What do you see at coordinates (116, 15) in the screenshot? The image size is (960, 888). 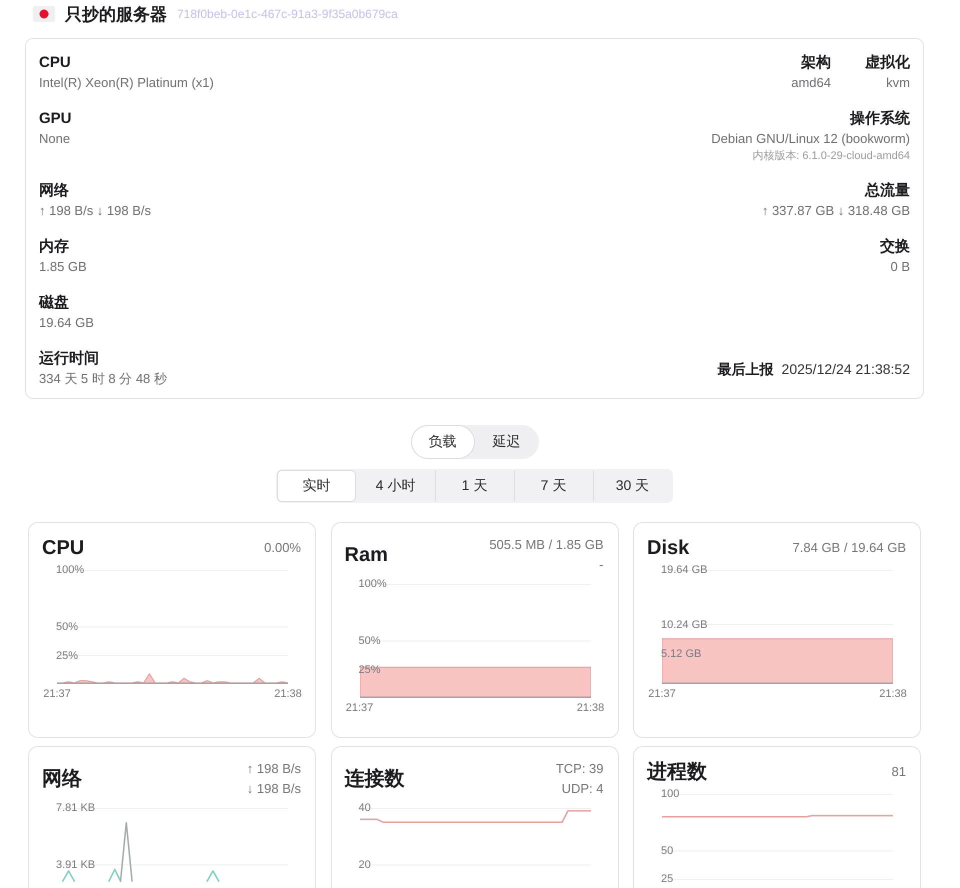 I see `server-name: 只抄的服务器` at bounding box center [116, 15].